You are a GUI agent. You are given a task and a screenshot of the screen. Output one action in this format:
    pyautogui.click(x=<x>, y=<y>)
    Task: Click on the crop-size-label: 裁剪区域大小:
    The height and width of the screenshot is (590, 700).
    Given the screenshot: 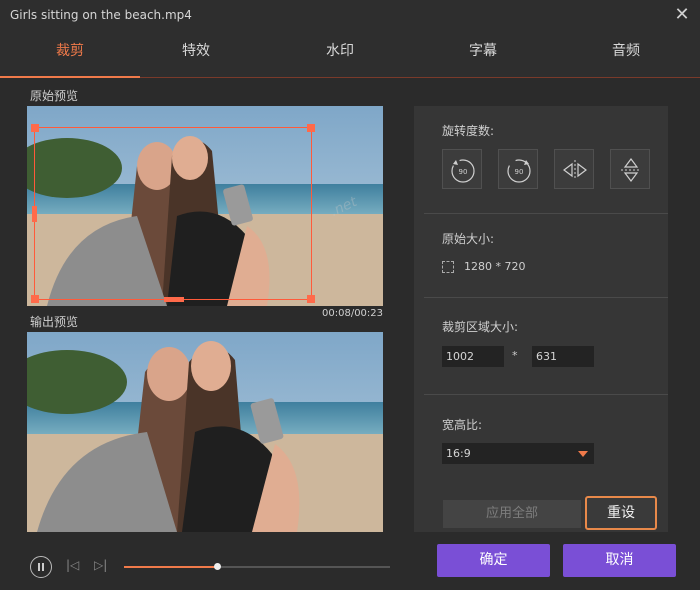 What is the action you would take?
    pyautogui.click(x=480, y=327)
    